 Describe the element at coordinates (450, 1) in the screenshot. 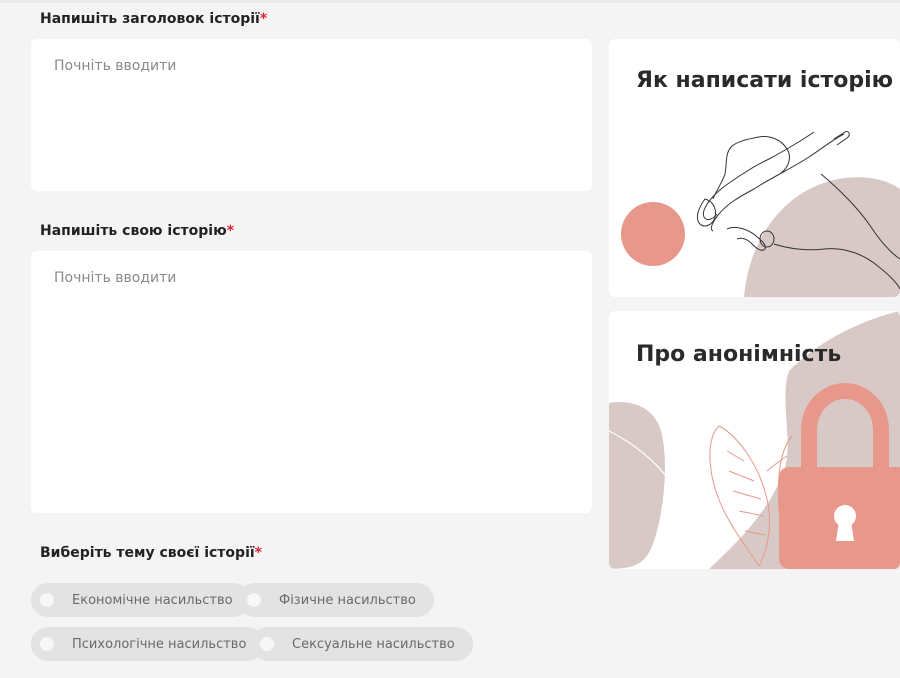

I see `top-divider` at that location.